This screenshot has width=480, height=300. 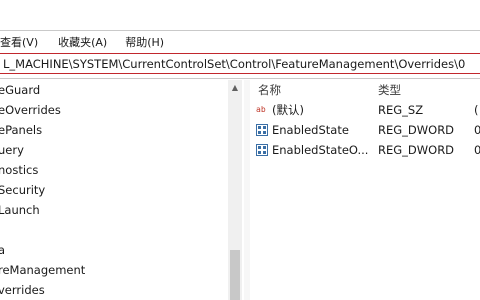 I want to click on tree-item: reManagement, so click(x=42, y=270).